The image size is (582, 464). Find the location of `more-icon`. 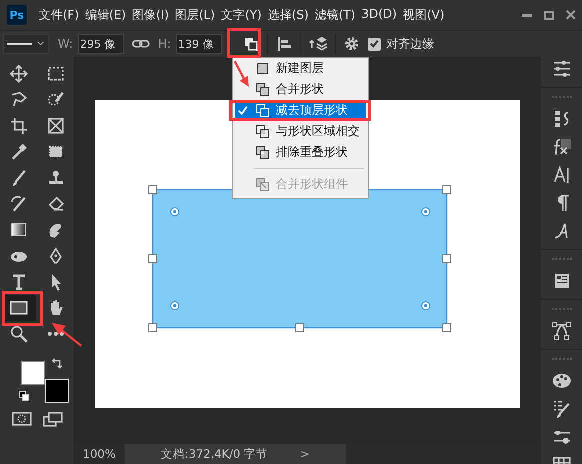

more-icon is located at coordinates (56, 334).